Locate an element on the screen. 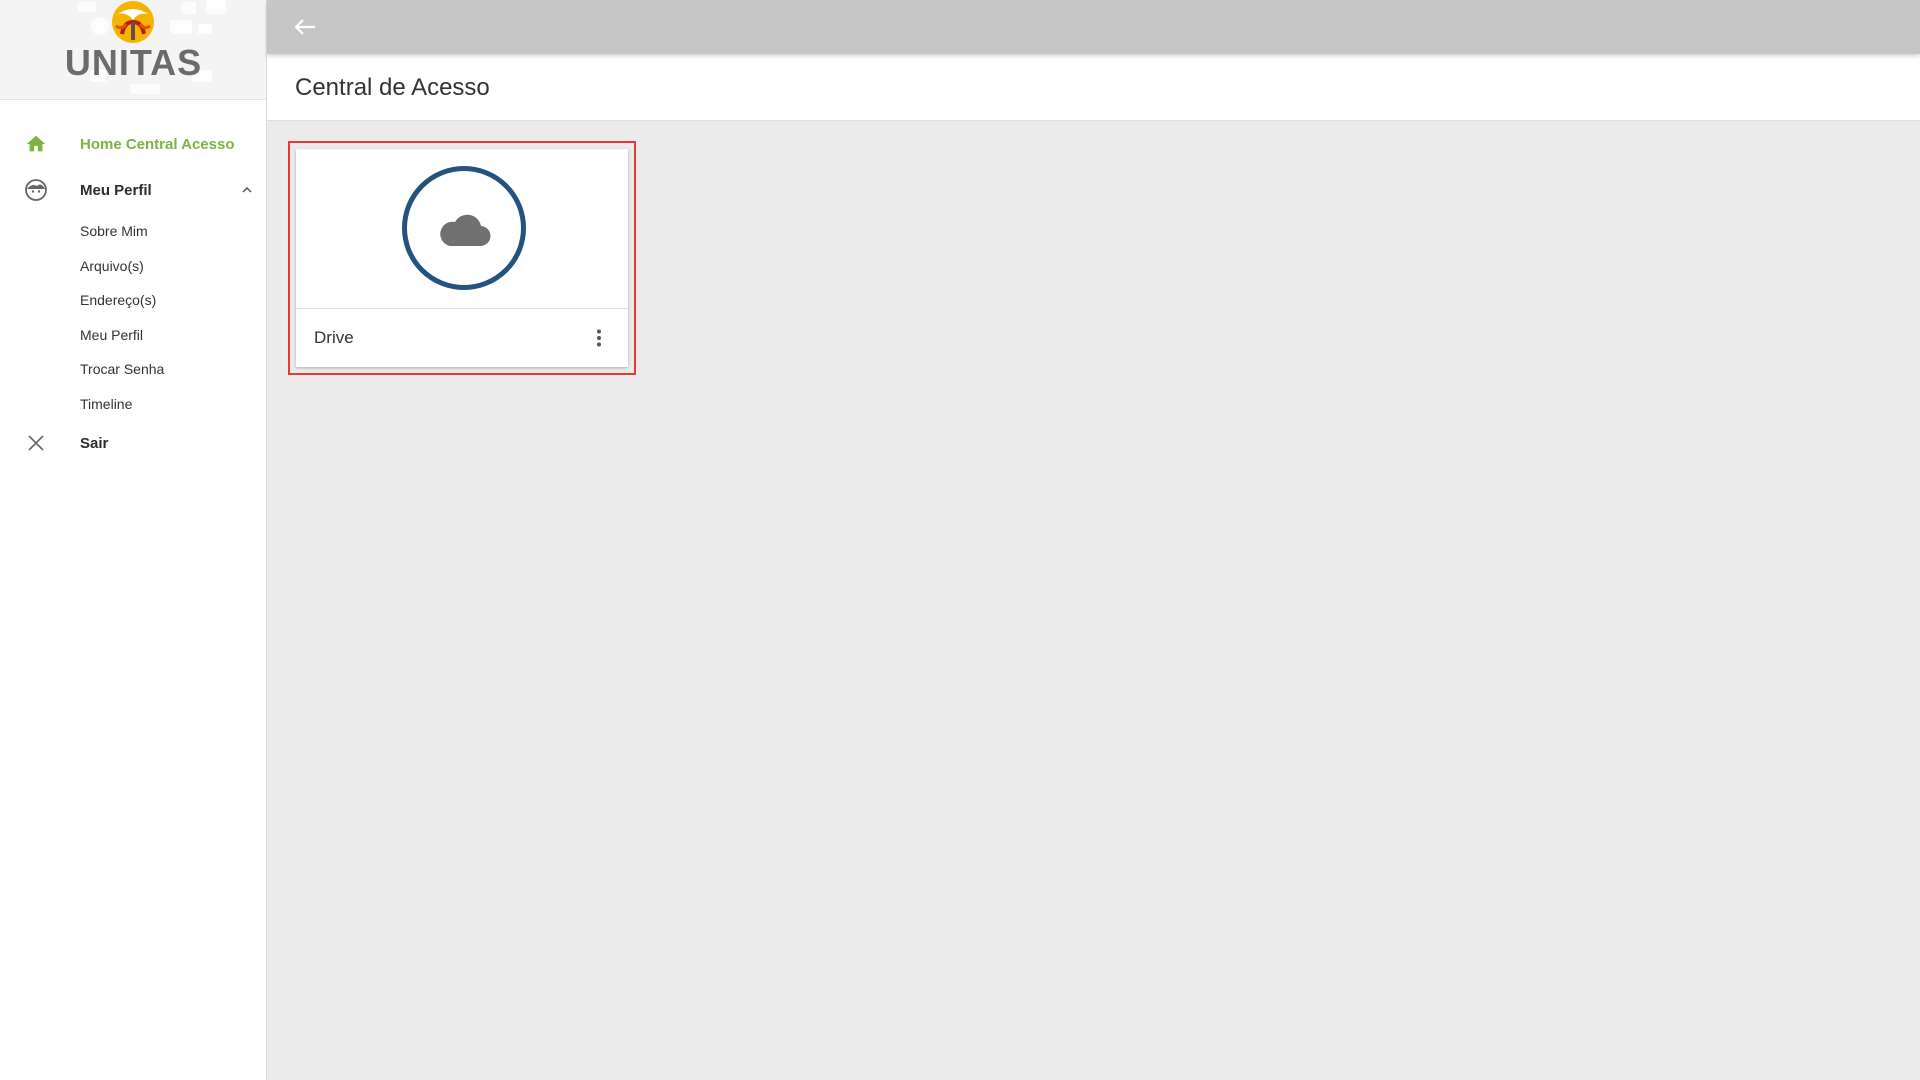 The image size is (1920, 1080). unitas-logo-icon is located at coordinates (133, 22).